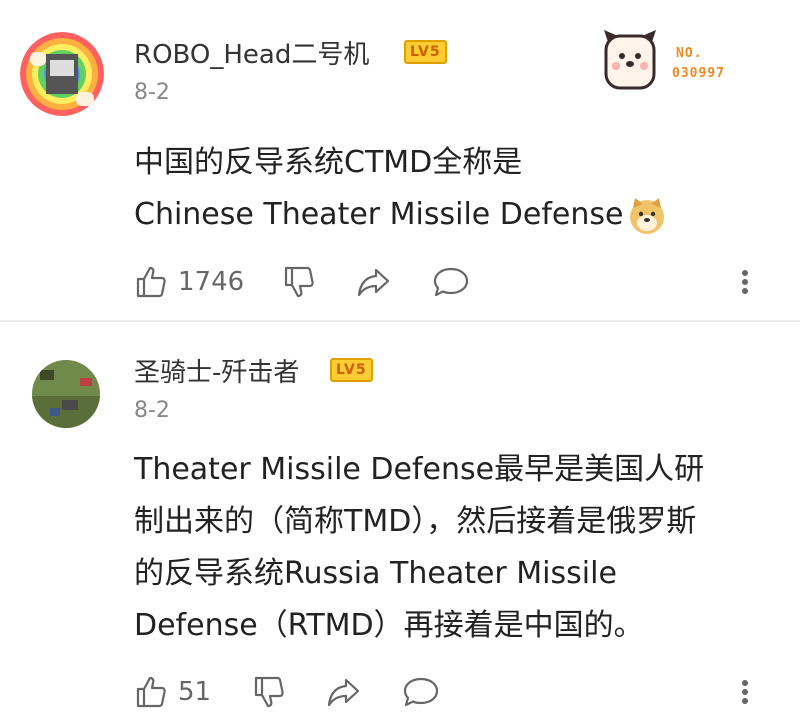 This screenshot has height=724, width=800. I want to click on username: ROBO_Head二号机, so click(251, 52).